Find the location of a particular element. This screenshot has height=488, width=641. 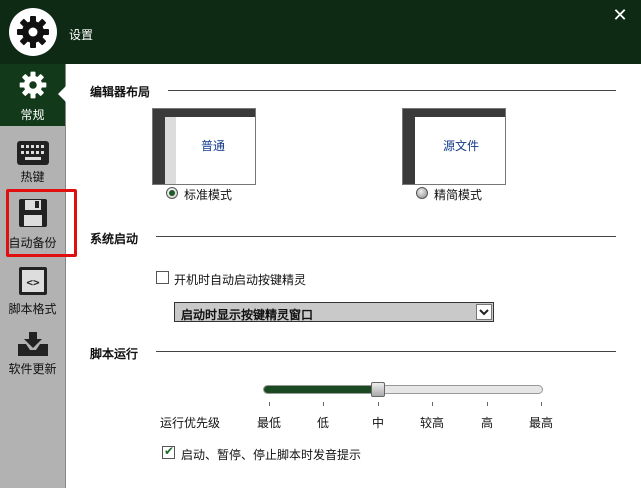

radio-standard-mode is located at coordinates (172, 193).